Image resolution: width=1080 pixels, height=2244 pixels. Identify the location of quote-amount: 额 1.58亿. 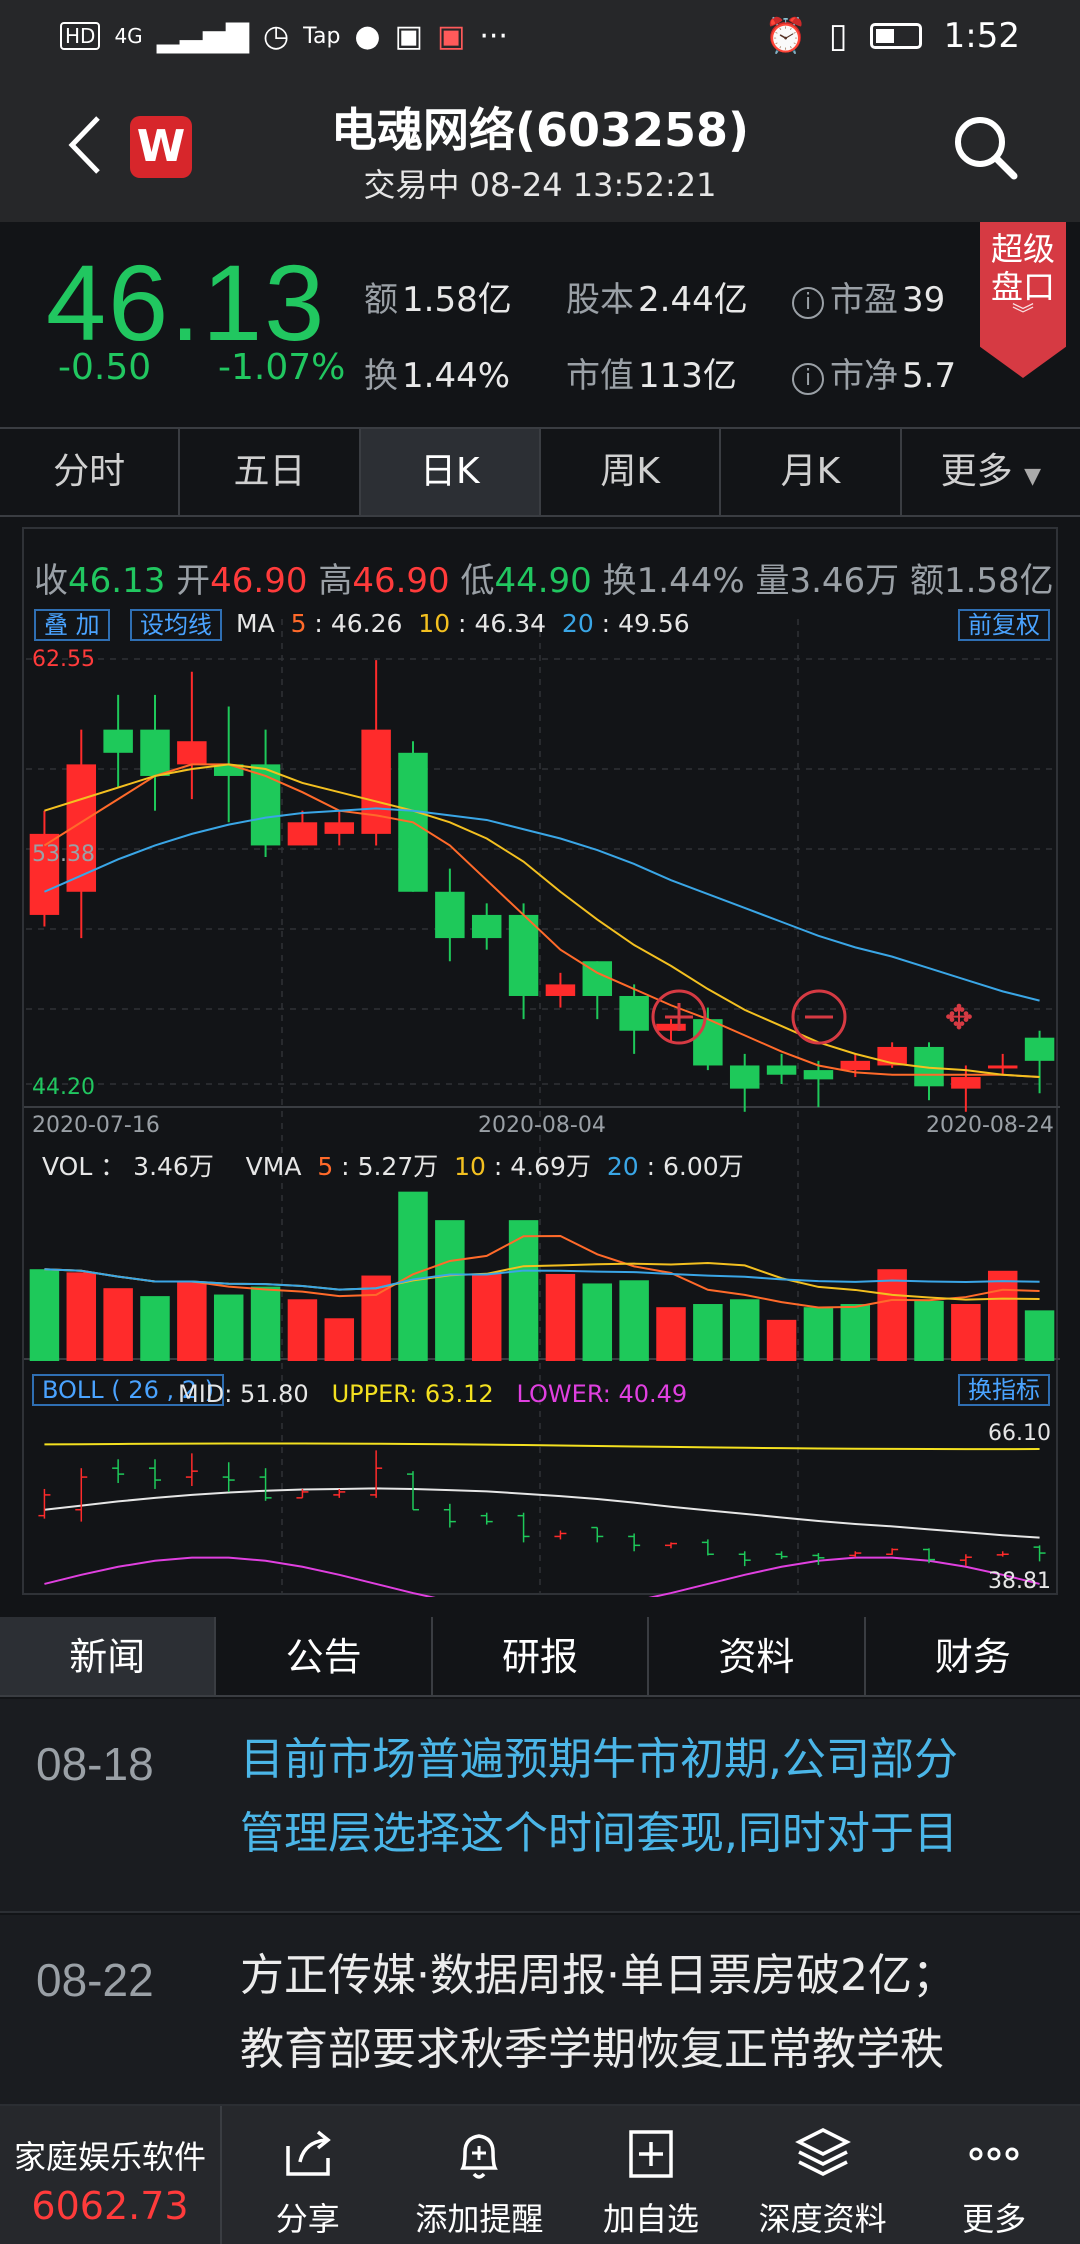
(438, 300).